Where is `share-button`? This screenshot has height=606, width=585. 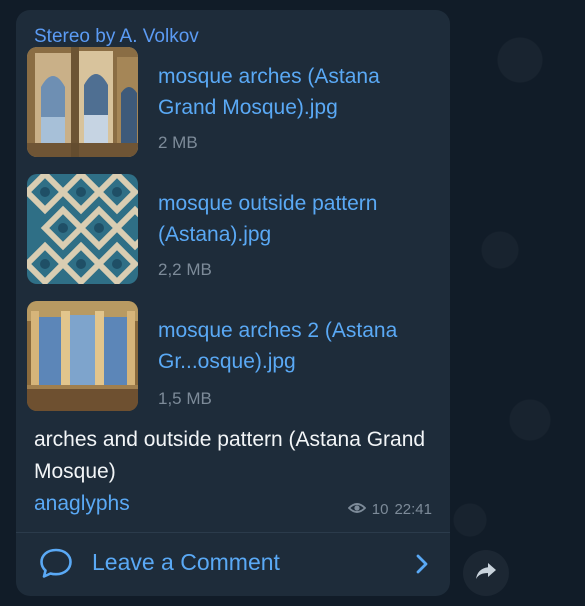 share-button is located at coordinates (486, 573).